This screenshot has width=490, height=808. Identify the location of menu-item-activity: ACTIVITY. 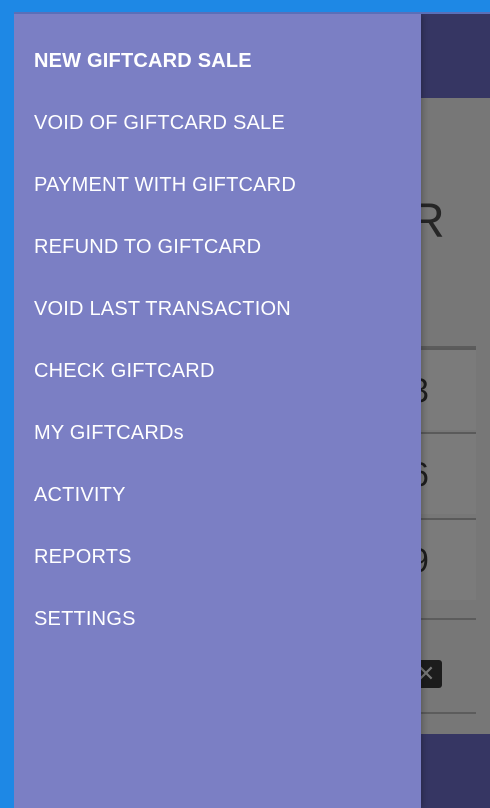
(80, 495).